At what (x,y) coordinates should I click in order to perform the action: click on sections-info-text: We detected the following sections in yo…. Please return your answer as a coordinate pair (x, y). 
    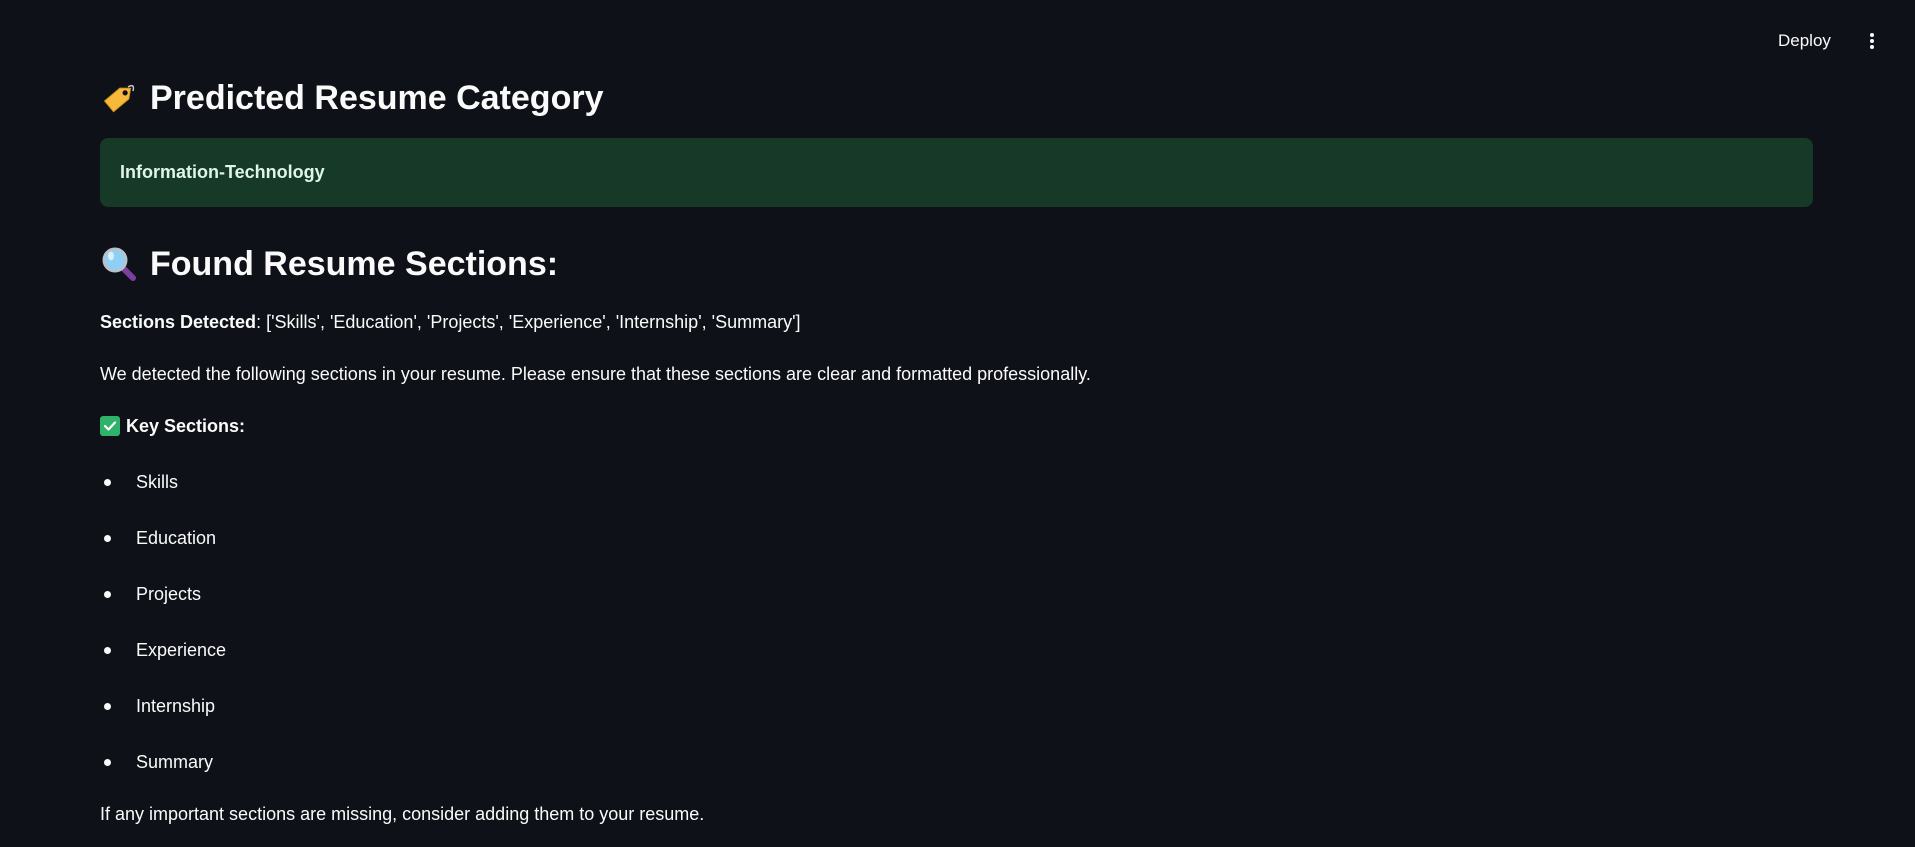
    Looking at the image, I should click on (595, 374).